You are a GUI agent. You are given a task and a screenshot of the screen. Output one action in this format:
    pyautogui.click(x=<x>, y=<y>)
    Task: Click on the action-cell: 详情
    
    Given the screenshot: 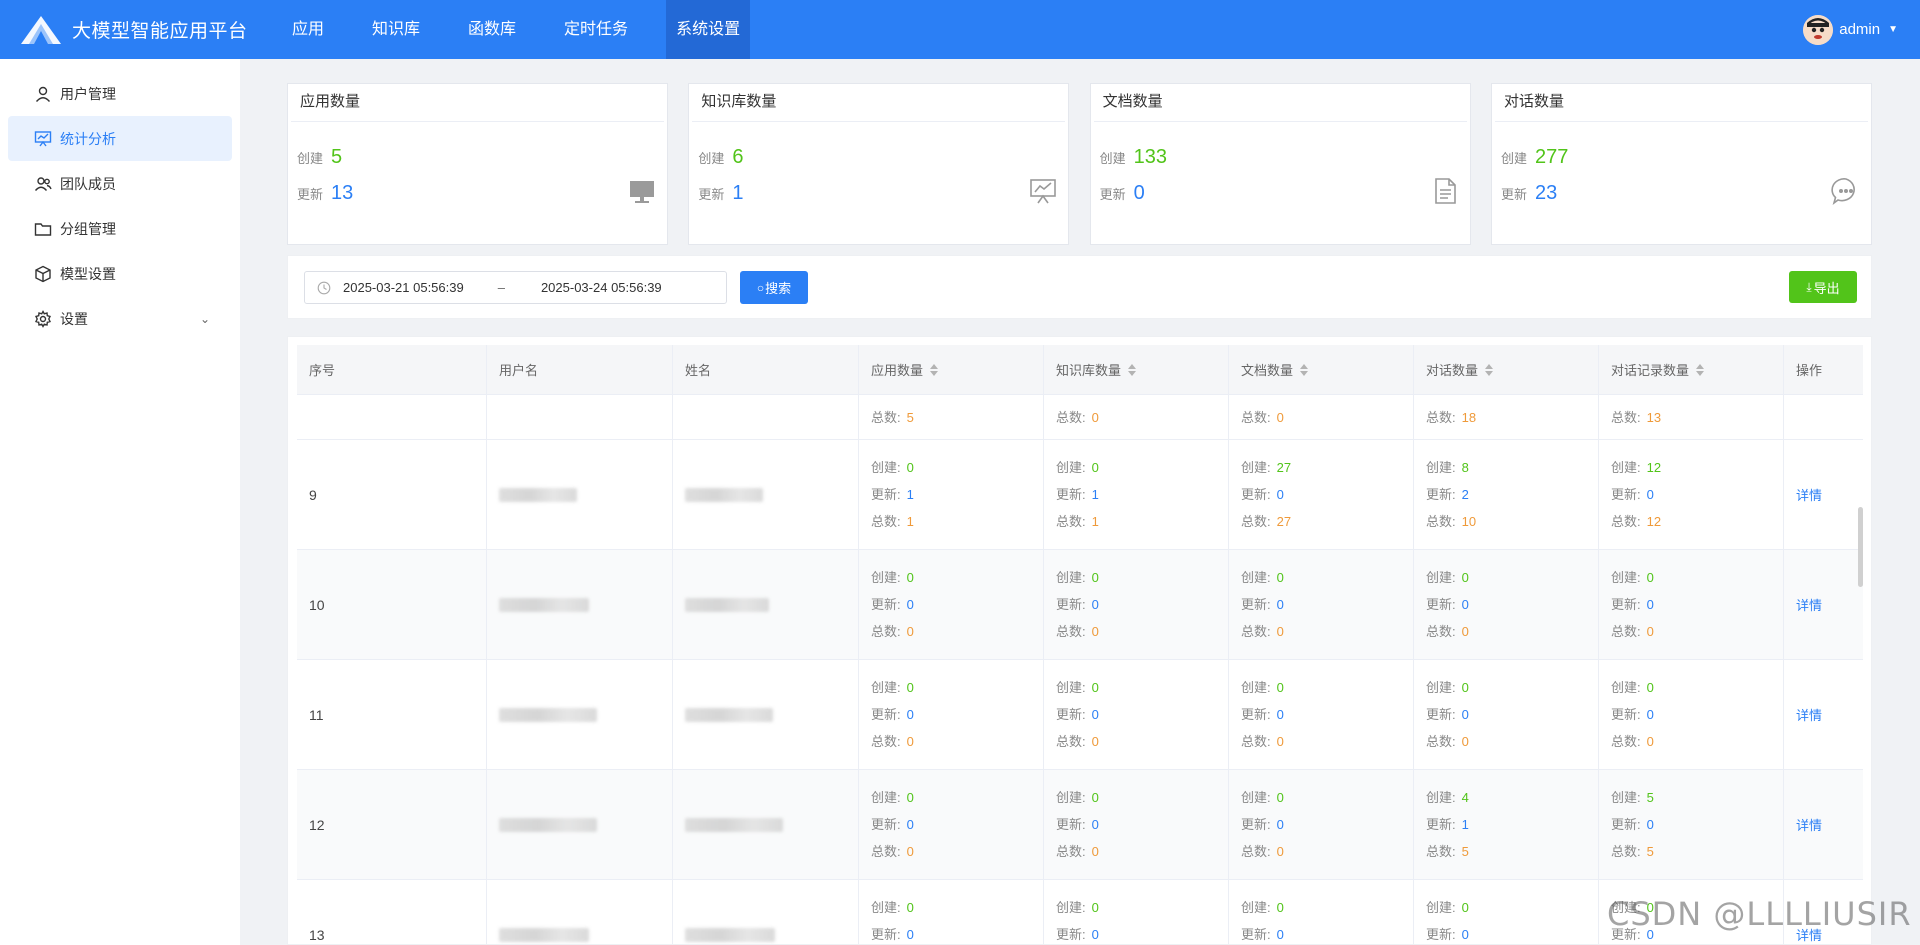 What is the action you would take?
    pyautogui.click(x=1823, y=714)
    